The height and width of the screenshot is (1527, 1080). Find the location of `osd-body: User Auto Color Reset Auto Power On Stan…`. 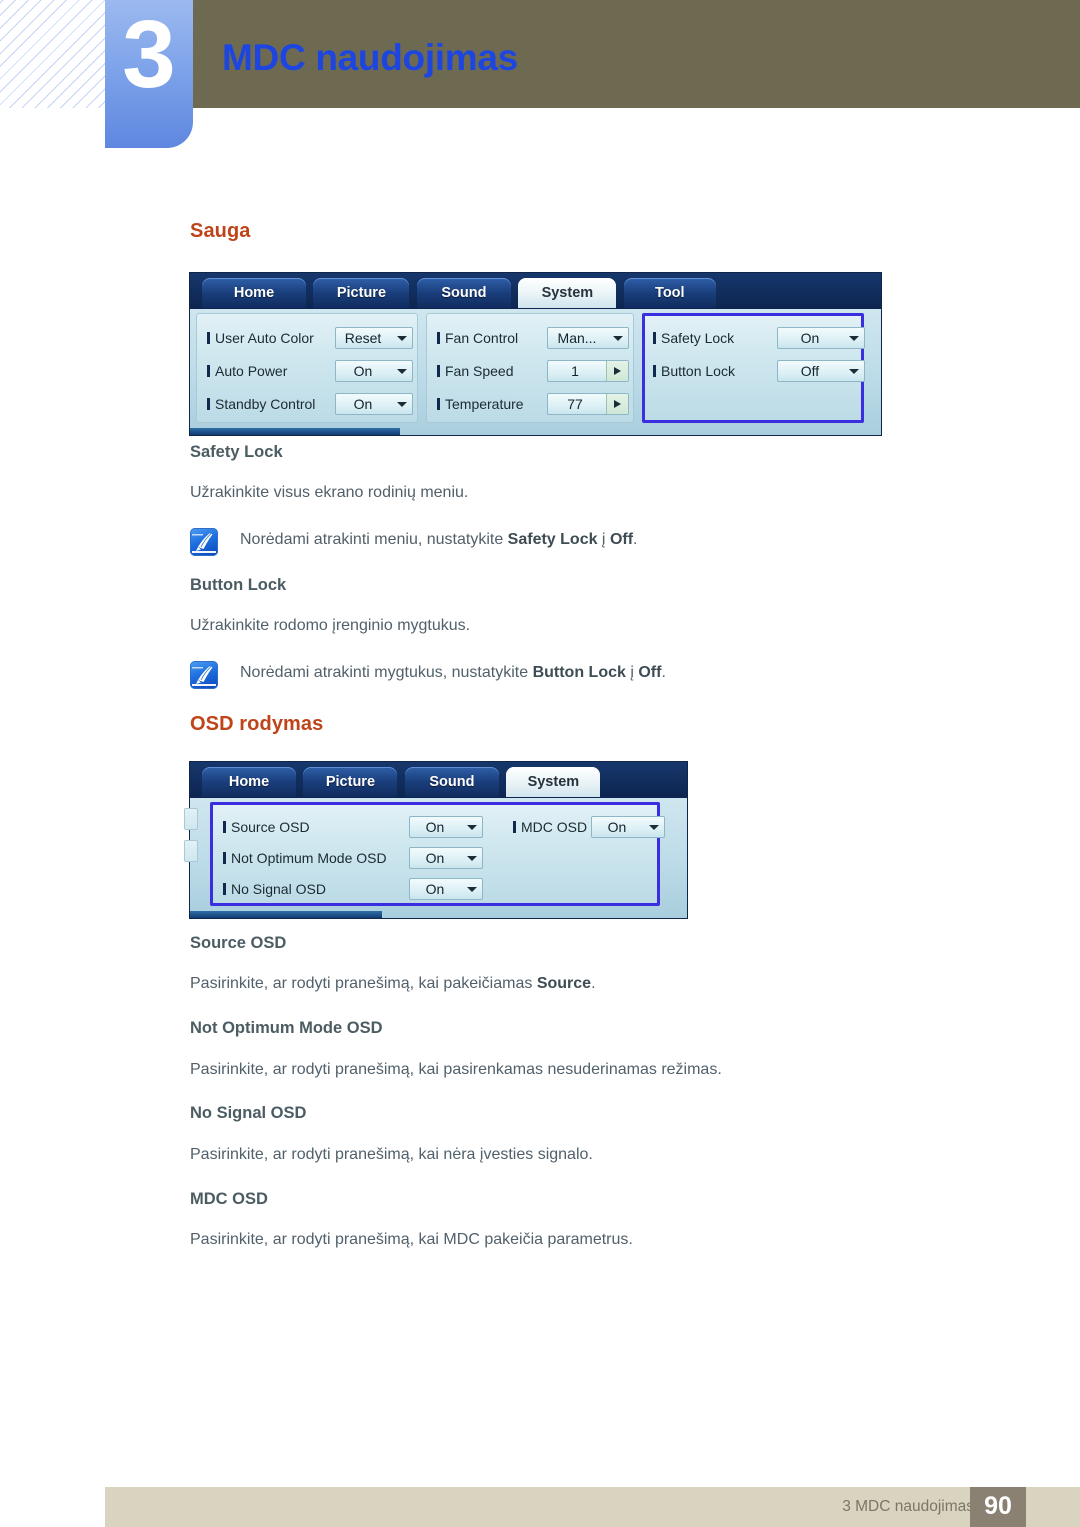

osd-body: User Auto Color Reset Auto Power On Stan… is located at coordinates (535, 372).